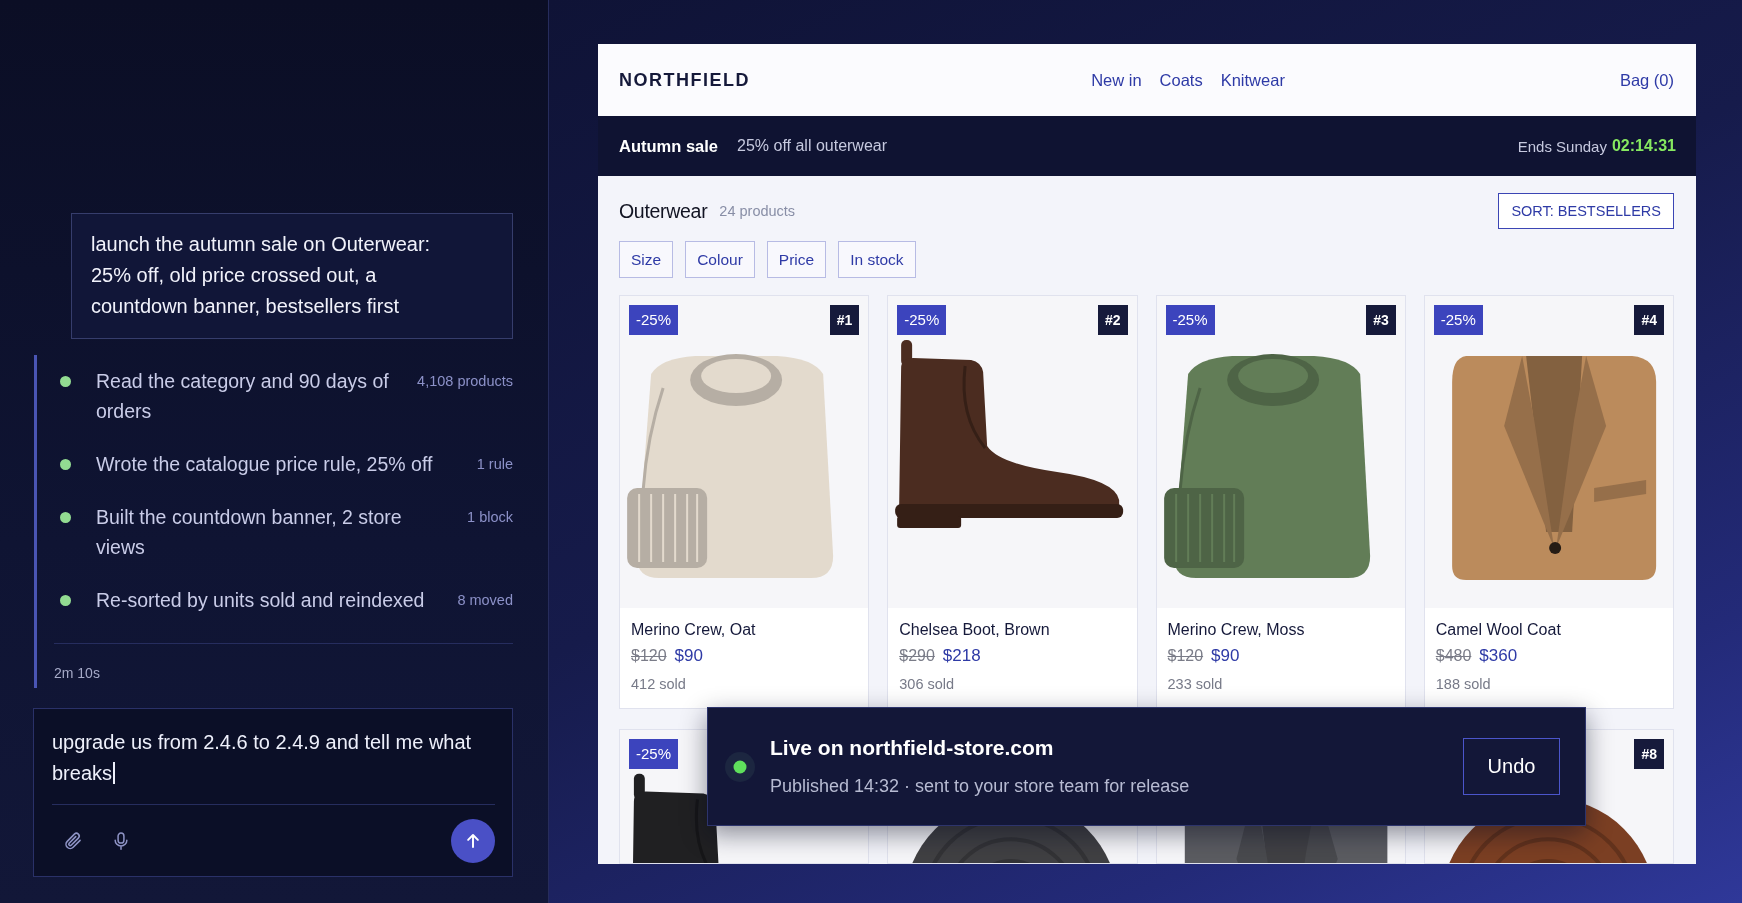 The image size is (1742, 903). I want to click on user-message: launch the autumn sale on Outerwear: 25% off, old price crossed out, a countdown banner, bestsellers first, so click(292, 276).